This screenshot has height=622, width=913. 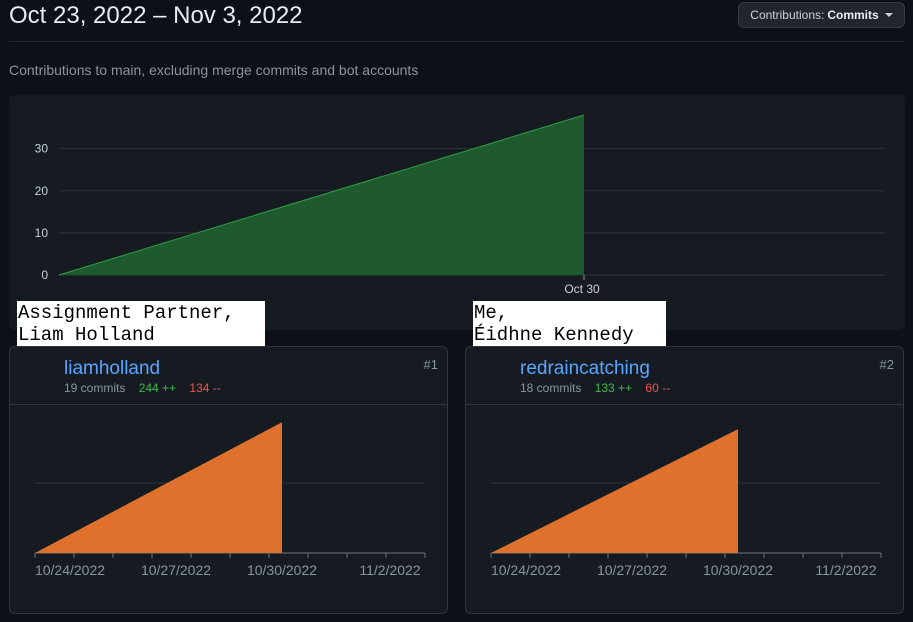 What do you see at coordinates (44, 275) in the screenshot?
I see `y-tick-label: 0` at bounding box center [44, 275].